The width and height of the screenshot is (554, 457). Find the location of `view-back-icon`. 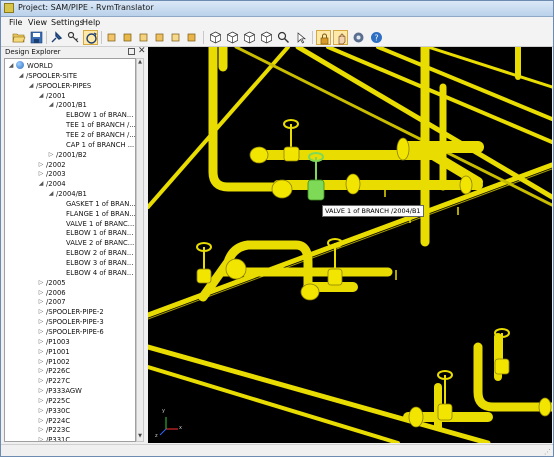

view-back-icon is located at coordinates (127, 37).